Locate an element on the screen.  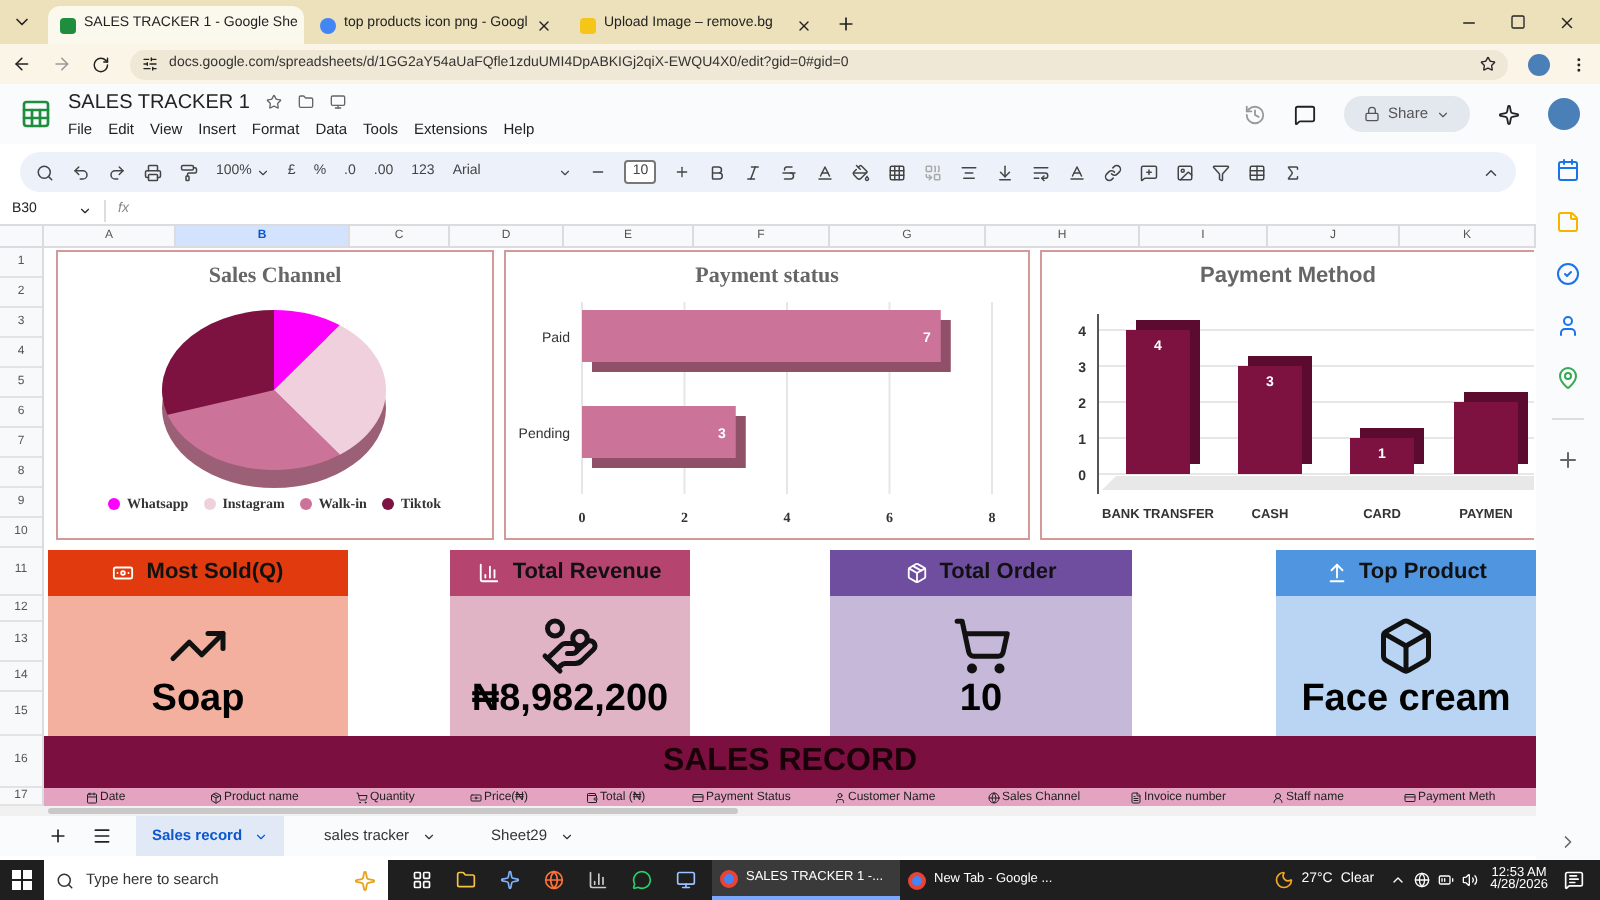
align-icon is located at coordinates (969, 172).